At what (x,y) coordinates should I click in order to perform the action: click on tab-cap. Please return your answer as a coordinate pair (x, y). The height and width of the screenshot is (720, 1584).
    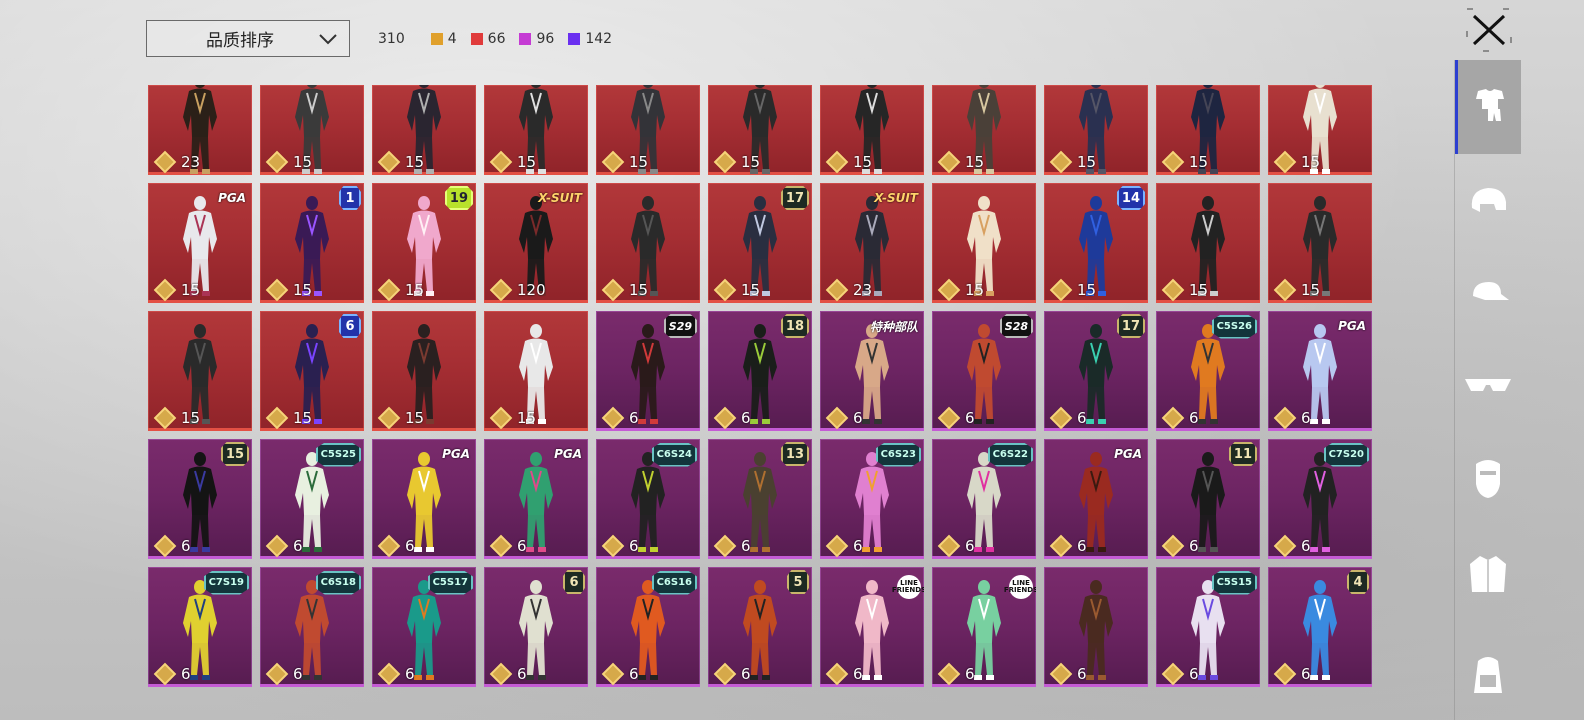
    Looking at the image, I should click on (1488, 295).